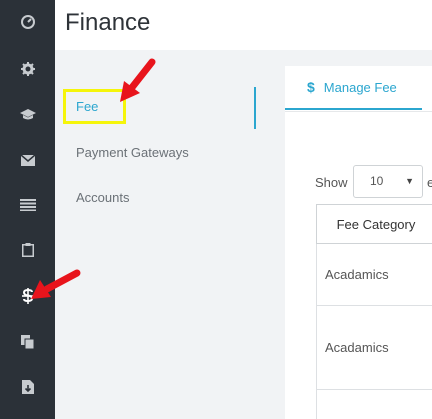 This screenshot has height=419, width=432. What do you see at coordinates (132, 152) in the screenshot?
I see `submenu-item-payment-gateways: Payment Gateways` at bounding box center [132, 152].